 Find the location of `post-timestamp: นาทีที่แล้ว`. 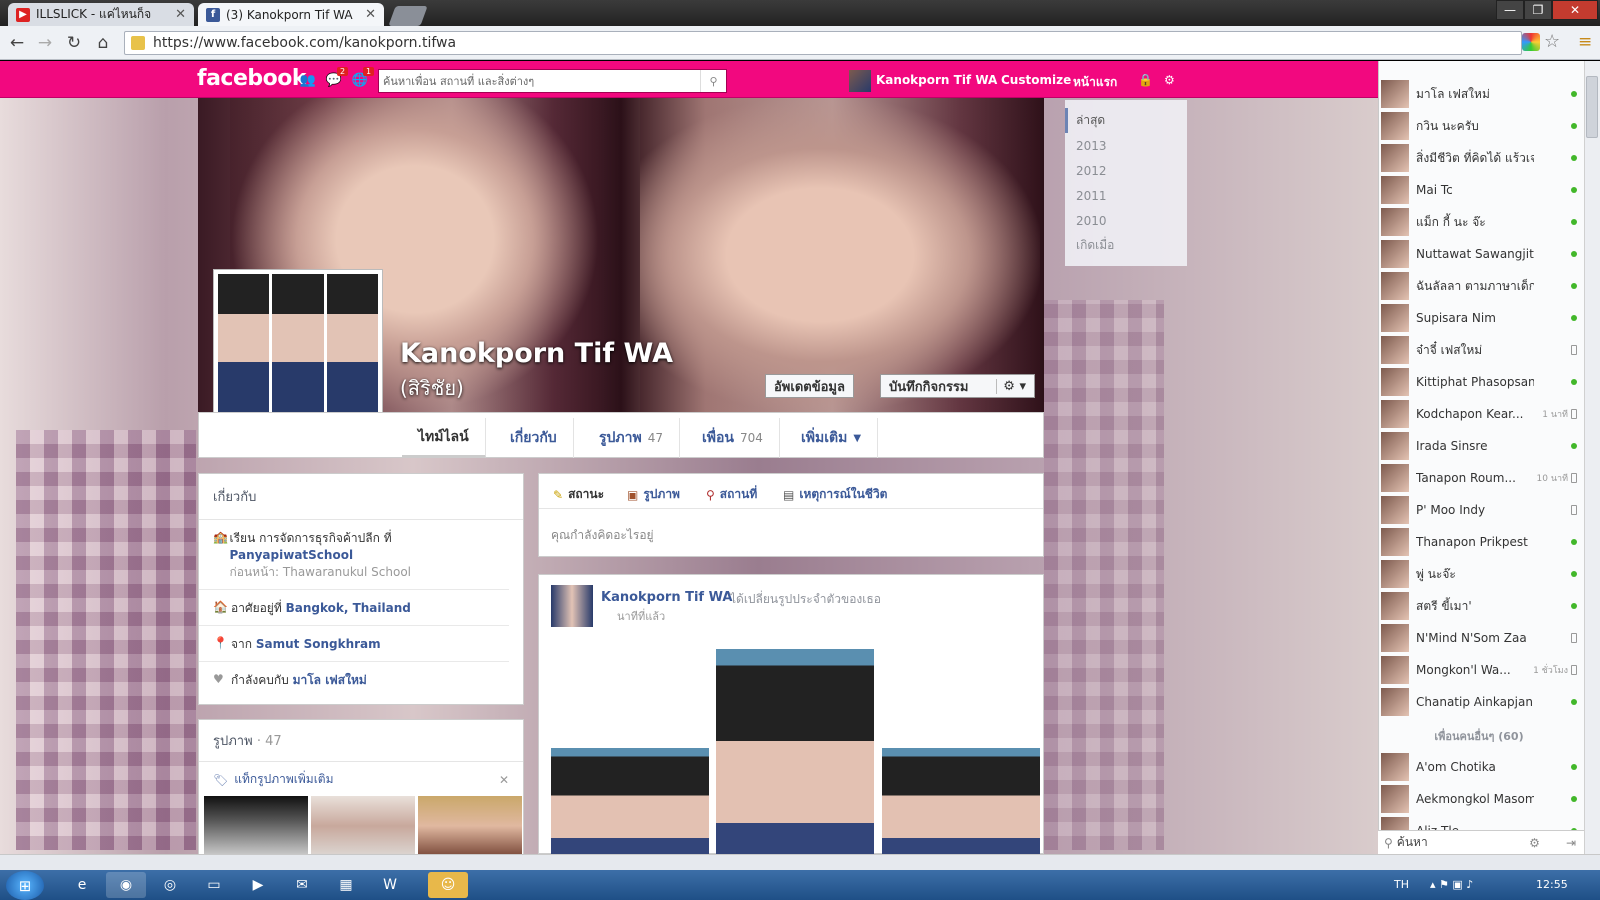

post-timestamp: นาทีที่แล้ว is located at coordinates (641, 616).